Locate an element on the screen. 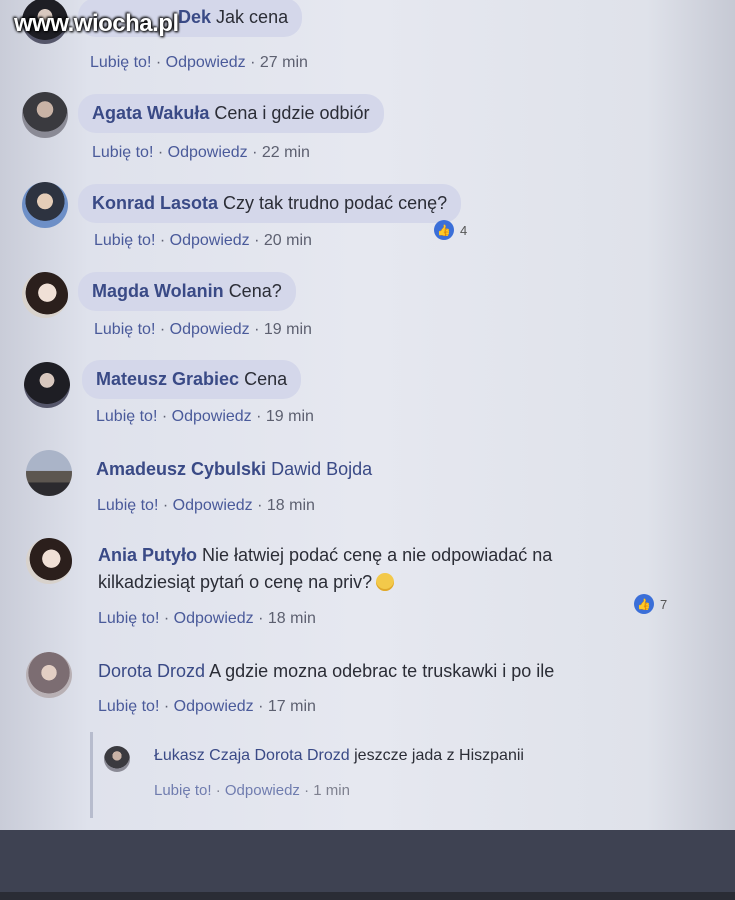  watermark: www.wiocha.pl is located at coordinates (96, 23).